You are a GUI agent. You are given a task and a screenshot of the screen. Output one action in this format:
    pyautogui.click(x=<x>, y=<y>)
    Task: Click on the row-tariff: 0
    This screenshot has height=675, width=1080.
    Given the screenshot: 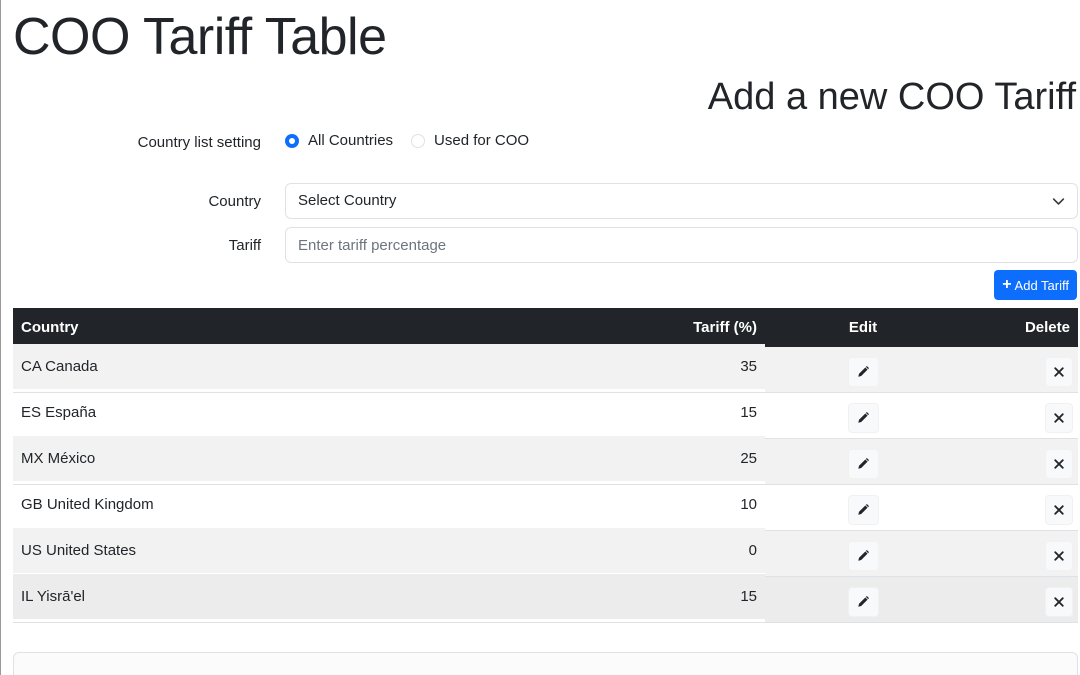 What is the action you would take?
    pyautogui.click(x=657, y=550)
    